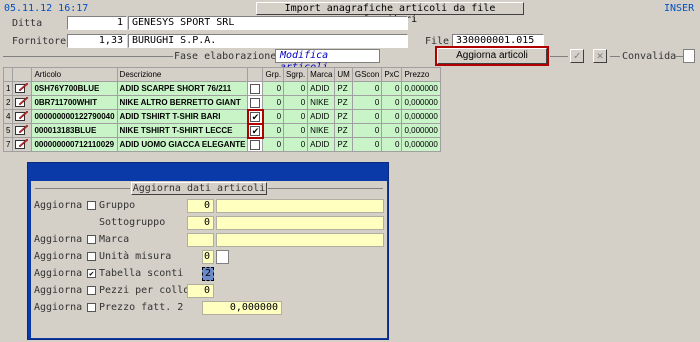  What do you see at coordinates (321, 102) in the screenshot?
I see `marca-cell: NIKE` at bounding box center [321, 102].